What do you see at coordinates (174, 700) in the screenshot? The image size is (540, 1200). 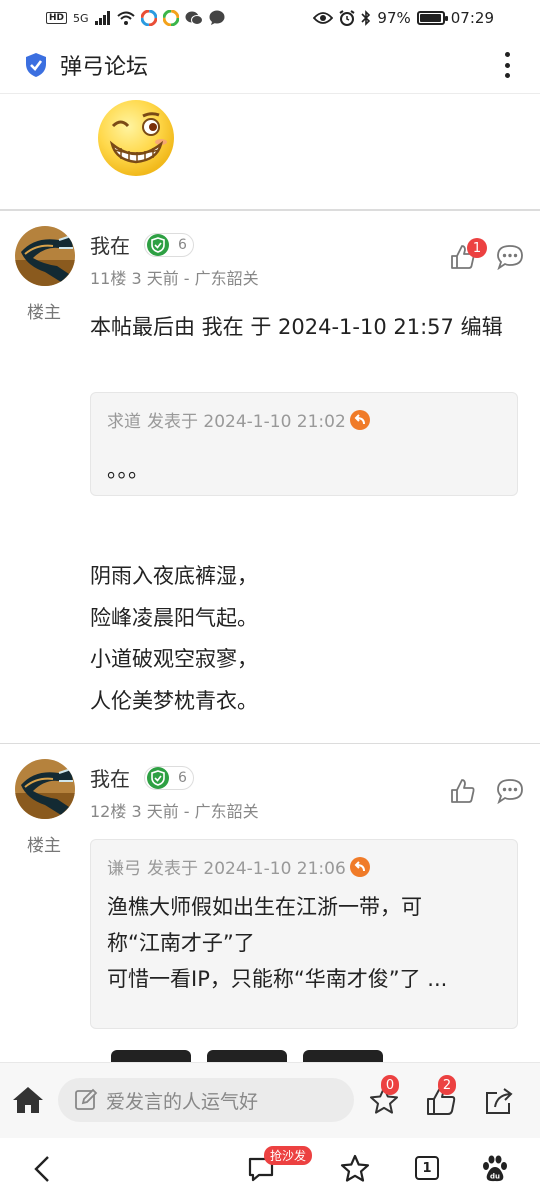 I see `poem-line: 人伦美梦枕青衣。` at bounding box center [174, 700].